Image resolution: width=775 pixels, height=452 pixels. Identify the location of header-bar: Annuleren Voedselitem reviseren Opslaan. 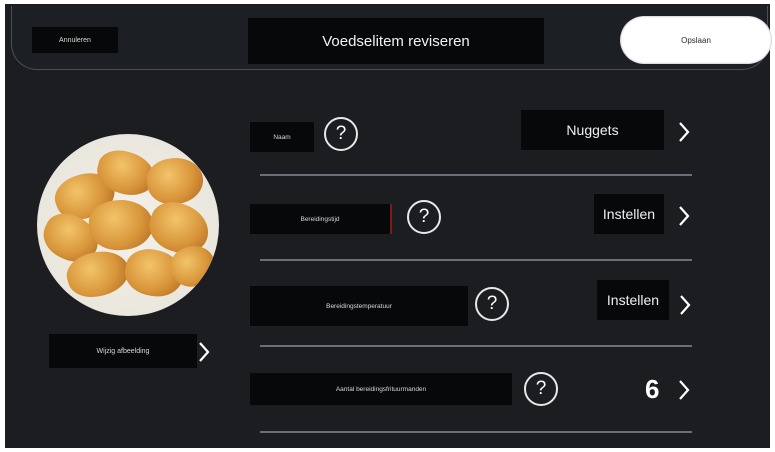
(391, 38).